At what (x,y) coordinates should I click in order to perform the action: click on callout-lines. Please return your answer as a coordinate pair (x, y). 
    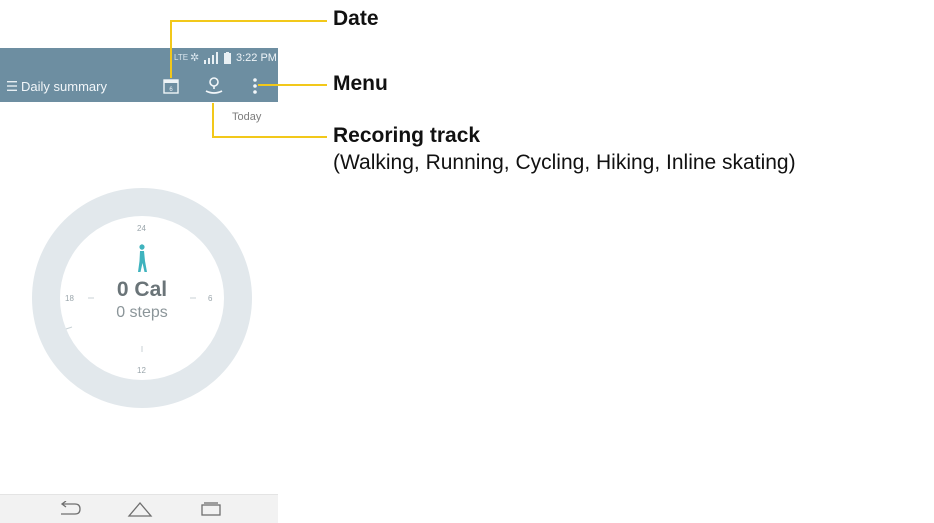
    Looking at the image, I should click on (248, 79).